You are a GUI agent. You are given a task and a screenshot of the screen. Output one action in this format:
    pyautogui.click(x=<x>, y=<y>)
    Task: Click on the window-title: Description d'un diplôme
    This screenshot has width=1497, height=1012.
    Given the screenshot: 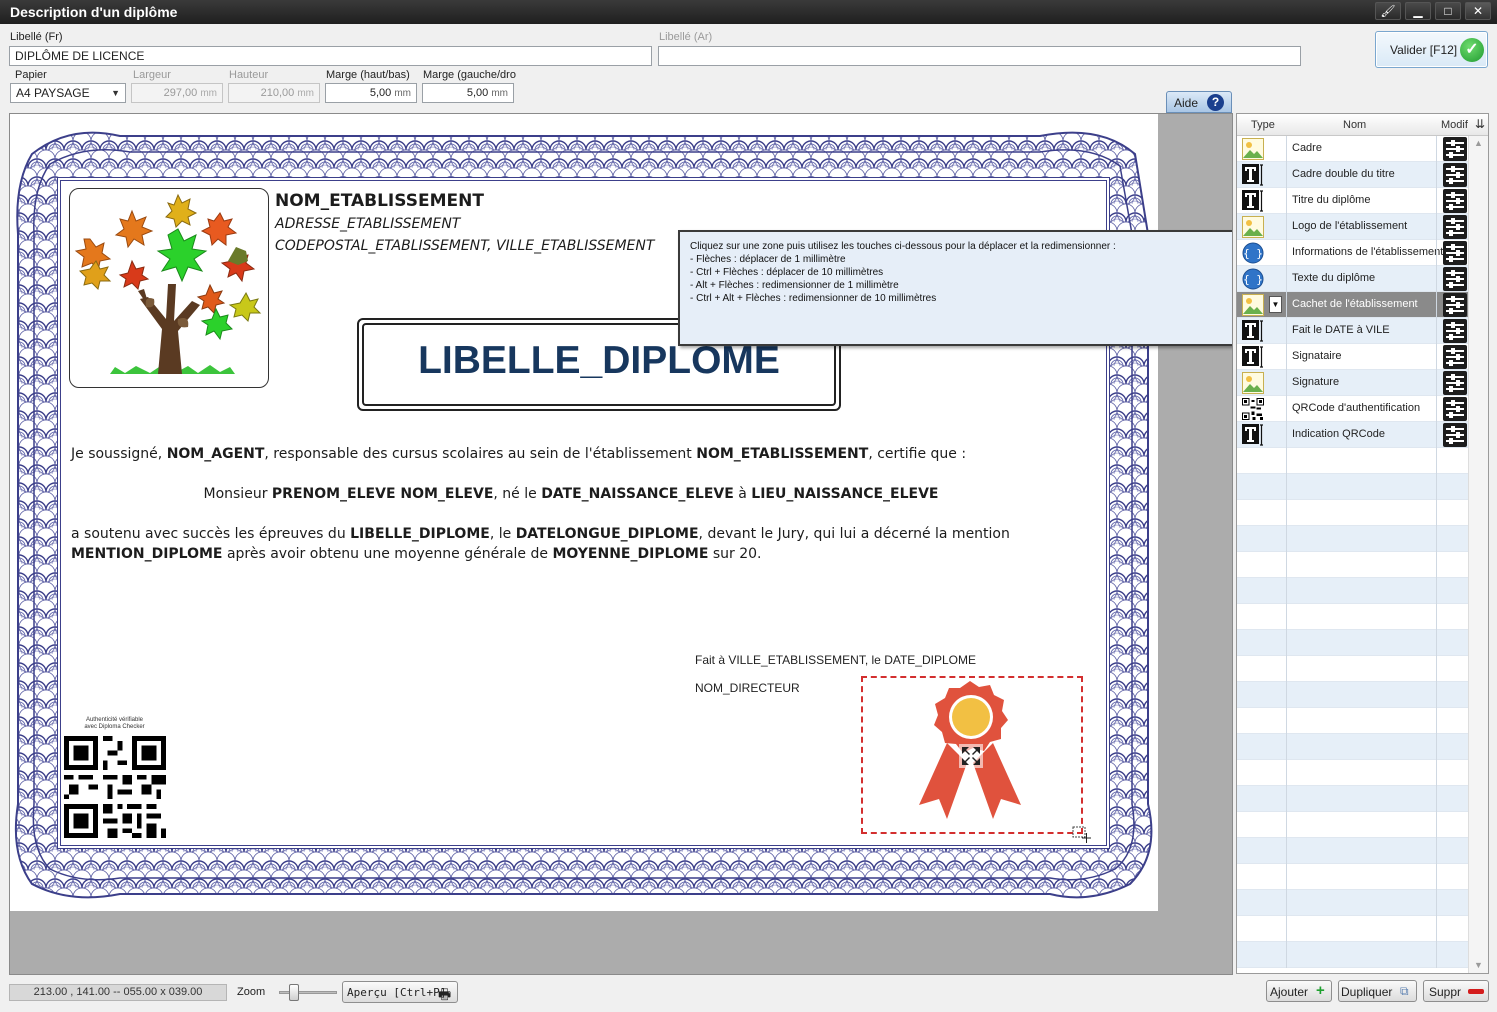 What is the action you would take?
    pyautogui.click(x=94, y=12)
    